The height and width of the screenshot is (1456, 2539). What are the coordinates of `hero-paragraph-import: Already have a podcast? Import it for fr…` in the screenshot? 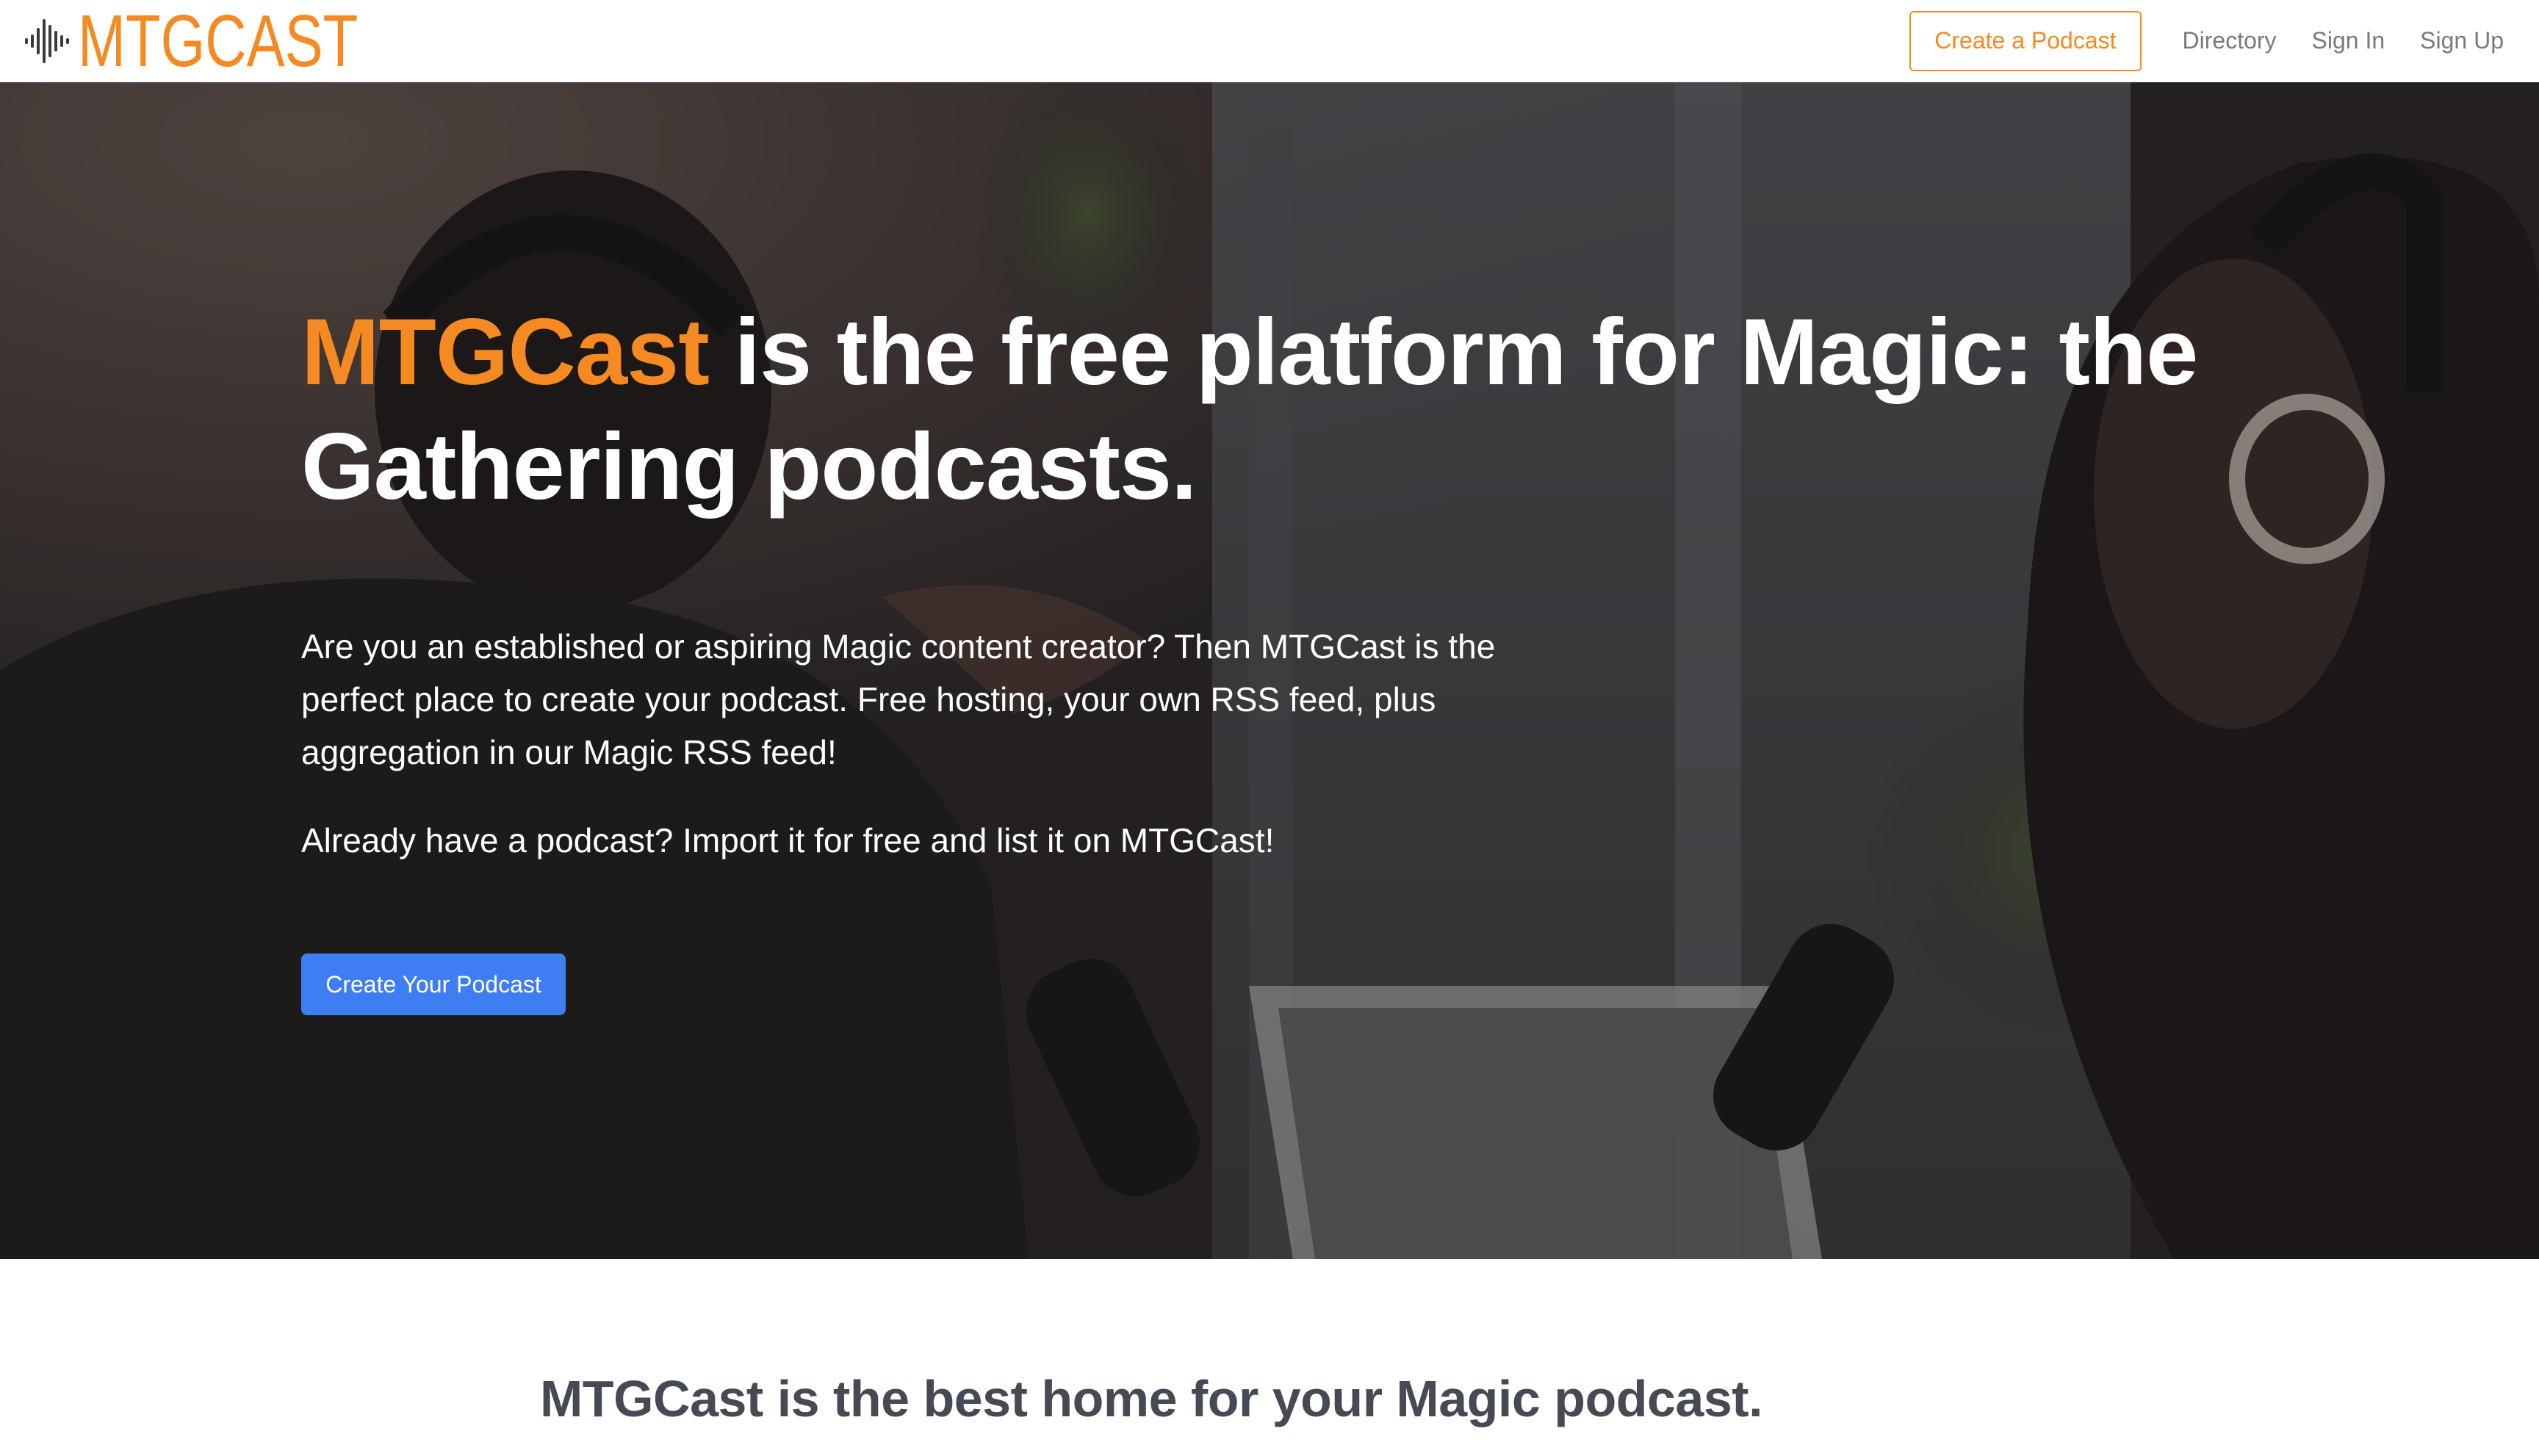 It's located at (788, 840).